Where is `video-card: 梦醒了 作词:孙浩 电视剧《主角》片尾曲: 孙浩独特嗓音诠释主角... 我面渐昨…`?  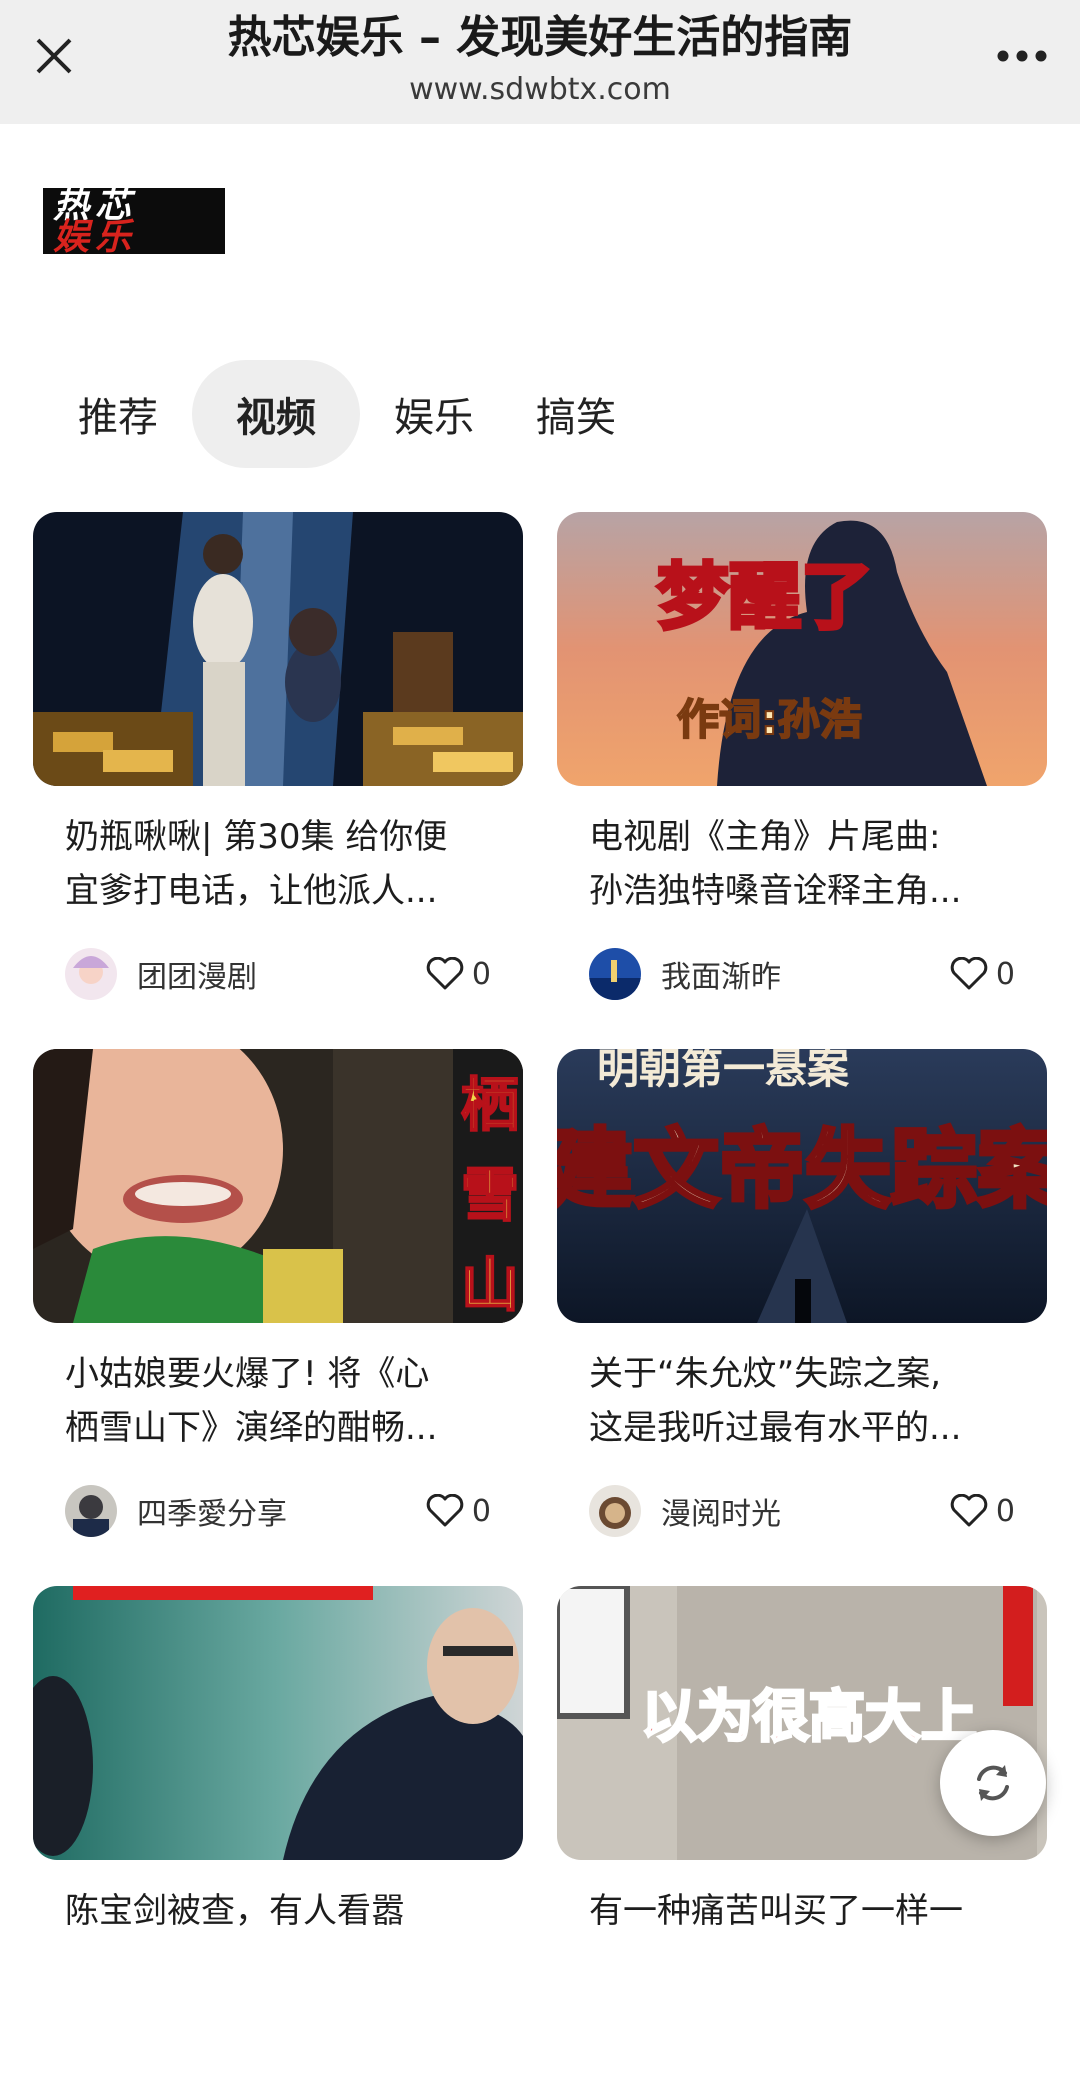 video-card: 梦醒了 作词:孙浩 电视剧《主角》片尾曲: 孙浩独特嗓音诠释主角... 我面渐昨… is located at coordinates (802, 760).